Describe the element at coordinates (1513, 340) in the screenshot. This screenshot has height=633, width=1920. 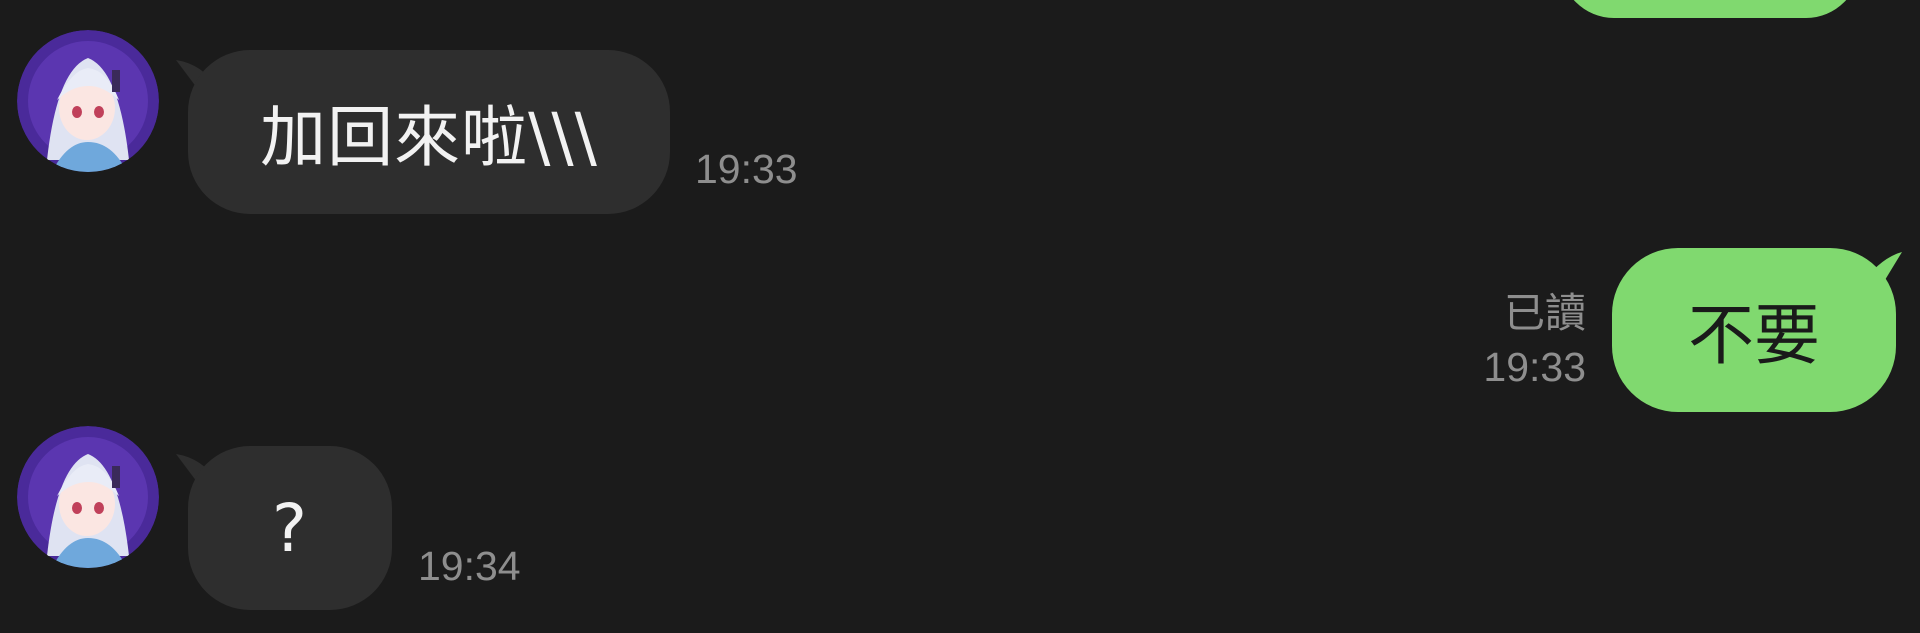
I see `outgoing-meta: 已讀 19:33` at that location.